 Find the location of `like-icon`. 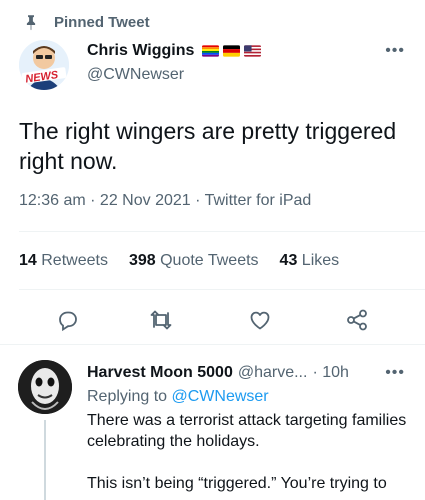

like-icon is located at coordinates (260, 320).